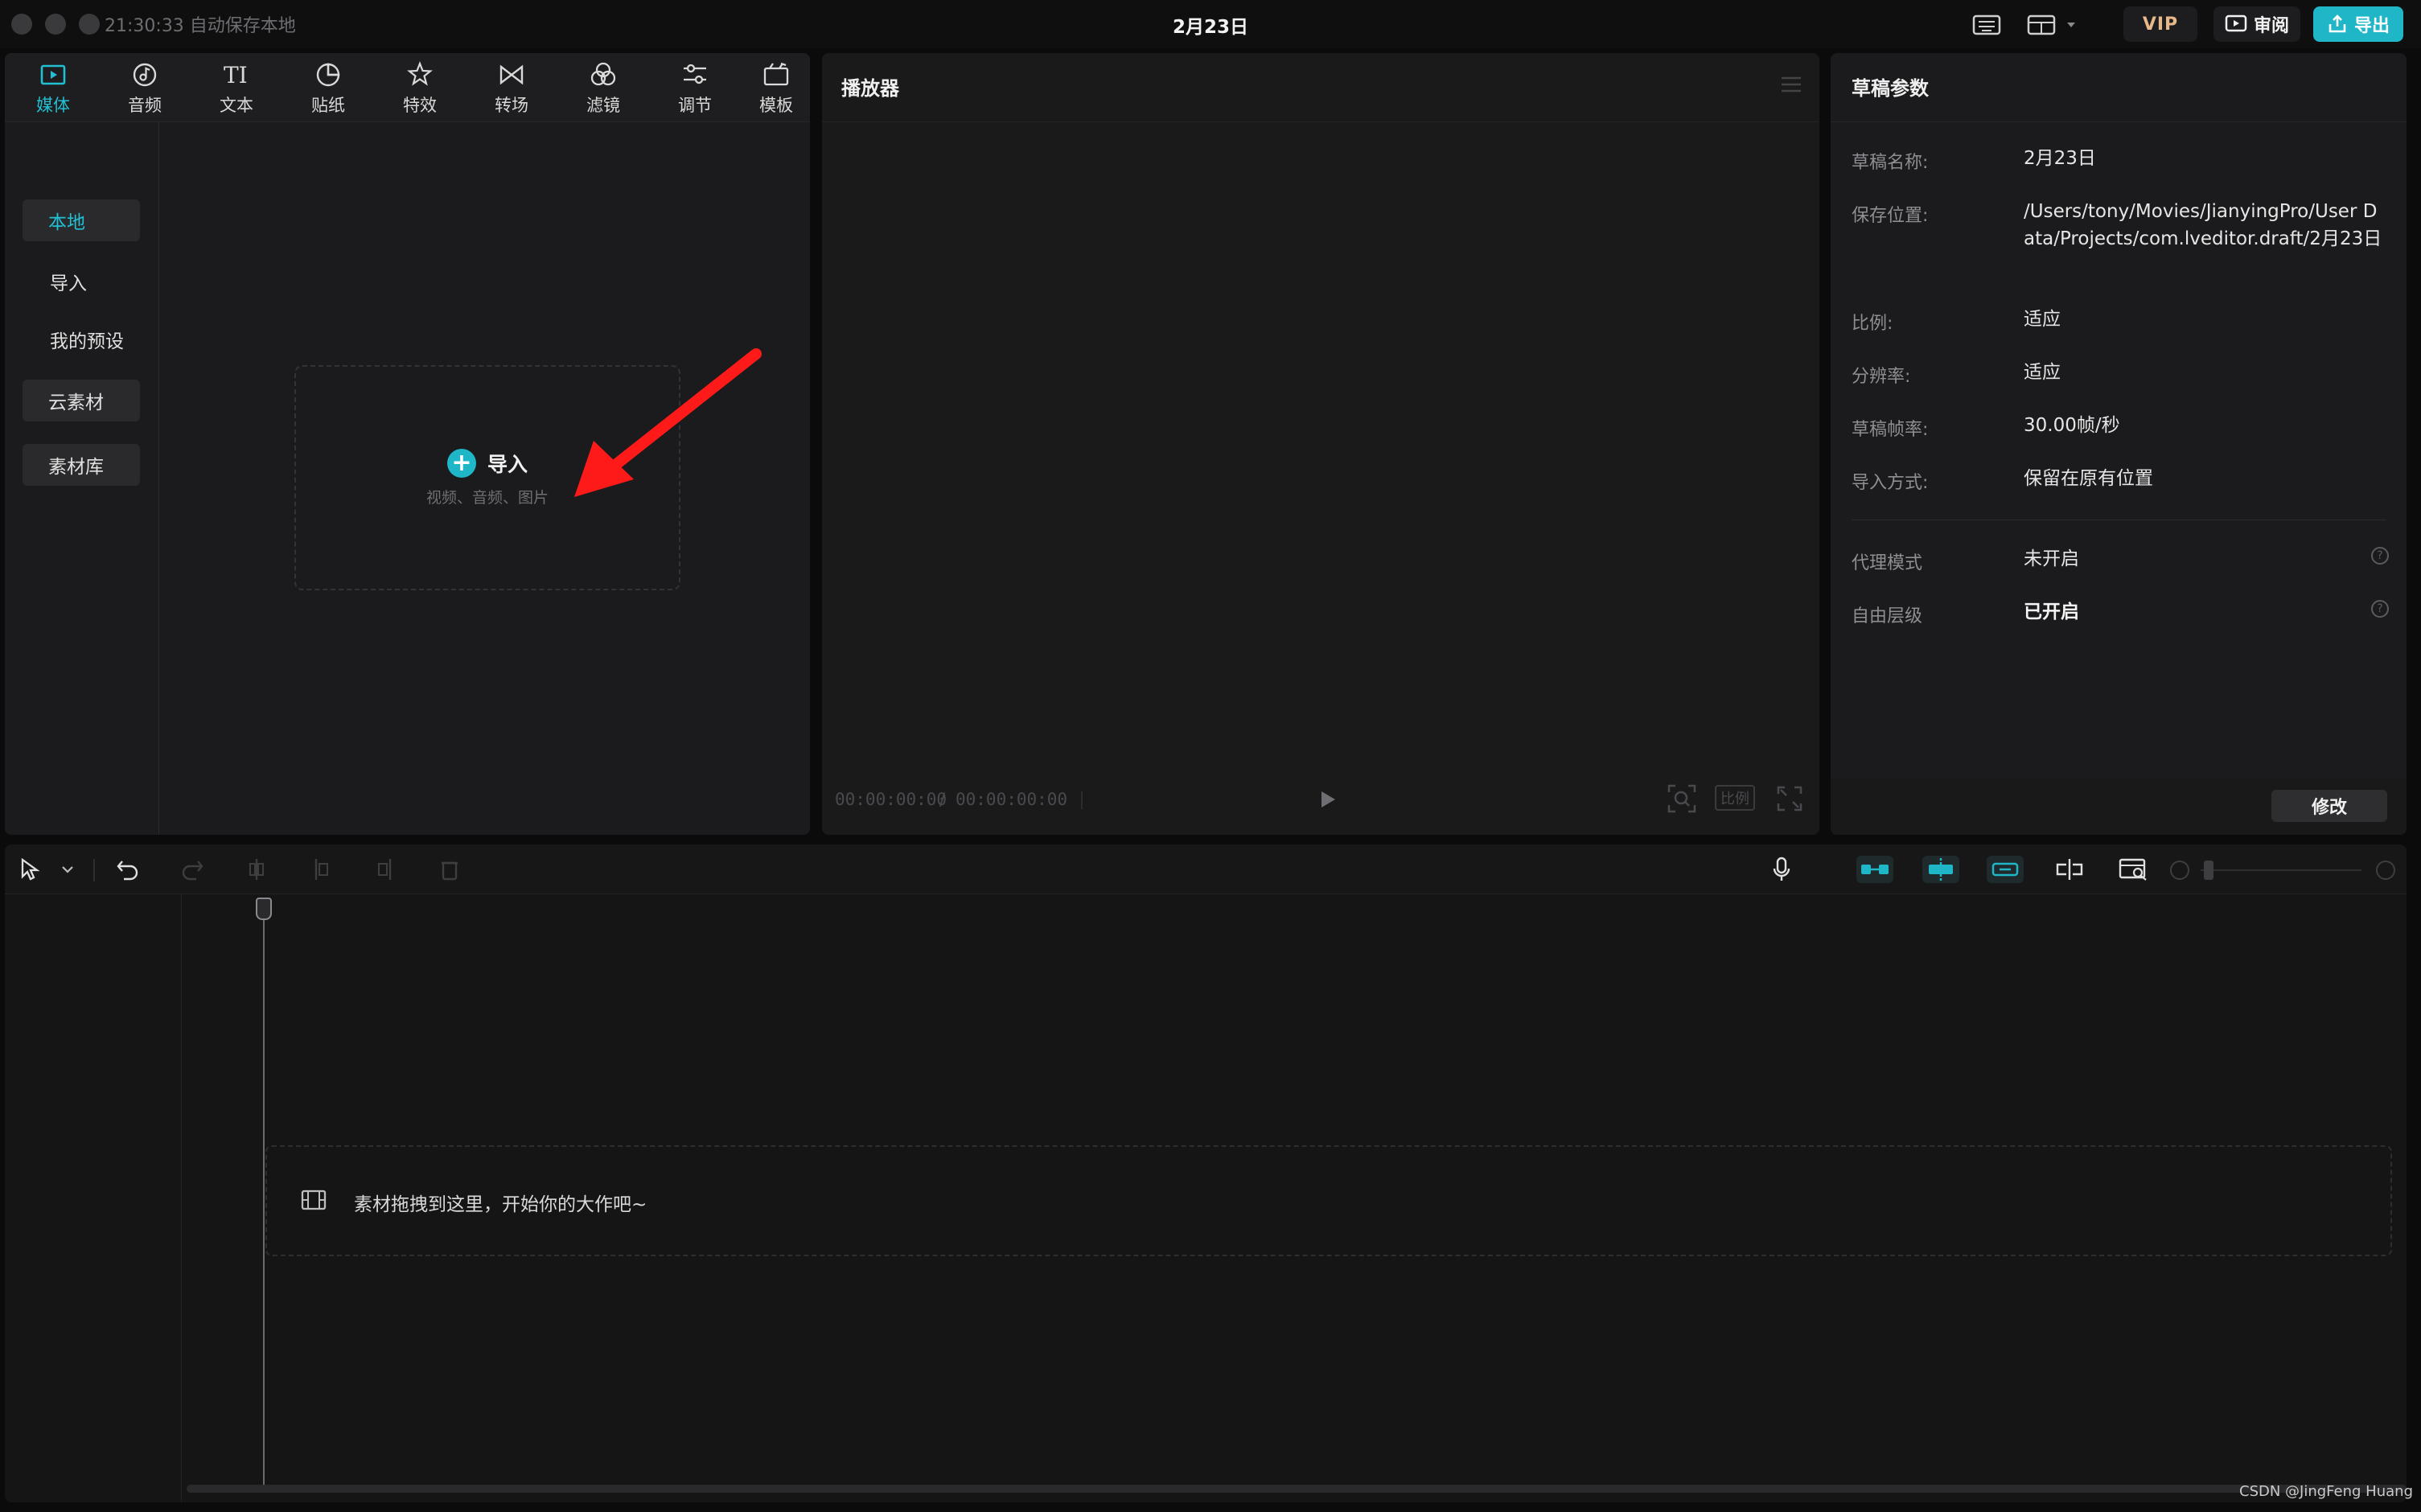 The image size is (2421, 1512). What do you see at coordinates (2160, 24) in the screenshot?
I see `vip-button: VIP` at bounding box center [2160, 24].